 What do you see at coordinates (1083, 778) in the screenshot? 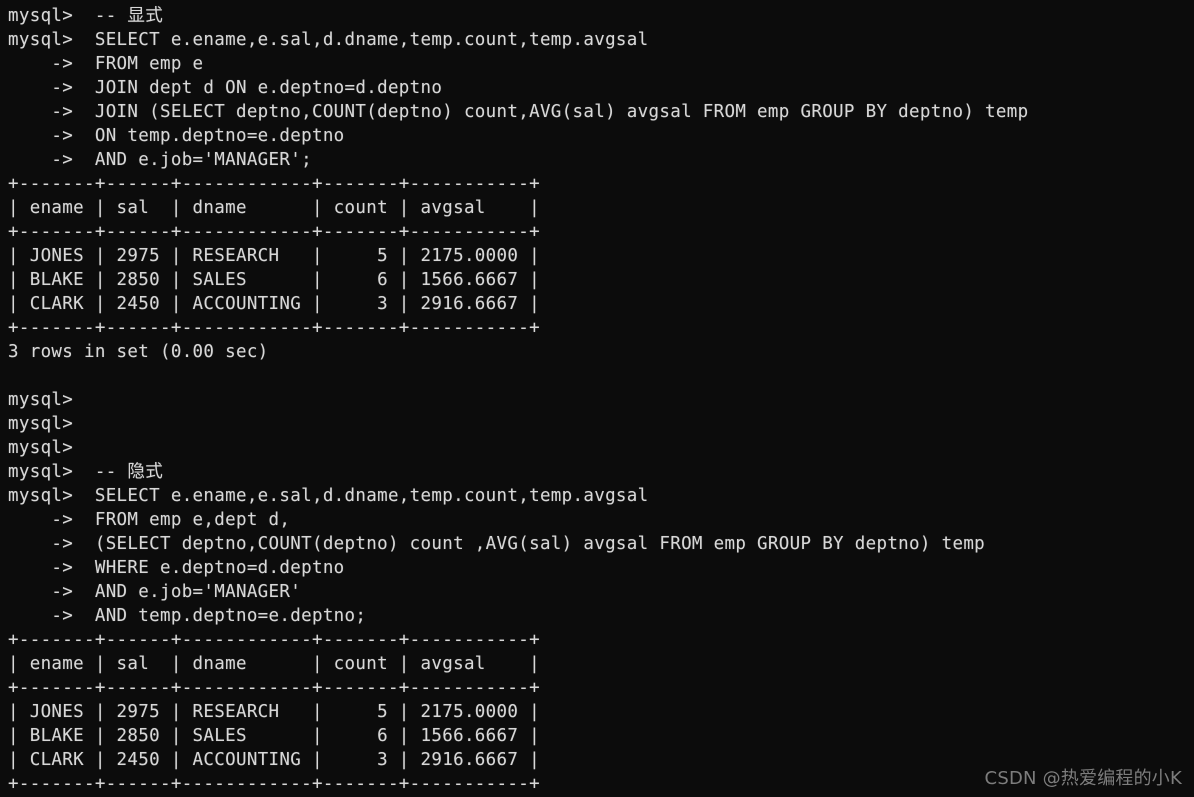
I see `watermark-label: CSDN @热爱编程的小K` at bounding box center [1083, 778].